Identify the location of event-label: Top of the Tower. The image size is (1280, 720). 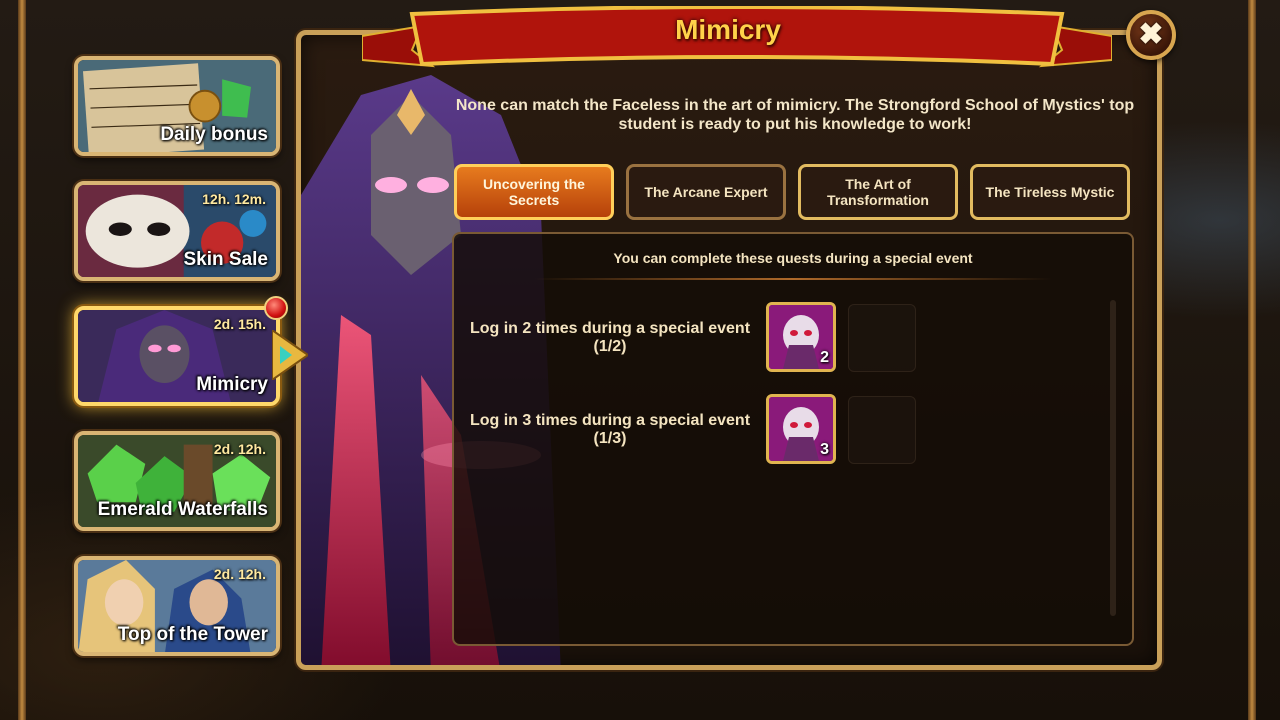
(192, 634).